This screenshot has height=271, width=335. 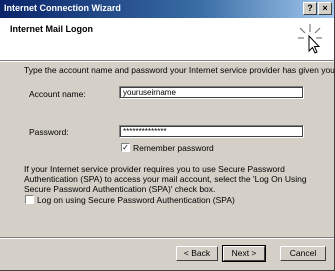 What do you see at coordinates (51, 29) in the screenshot?
I see `page-title: Internet Mail Logon` at bounding box center [51, 29].